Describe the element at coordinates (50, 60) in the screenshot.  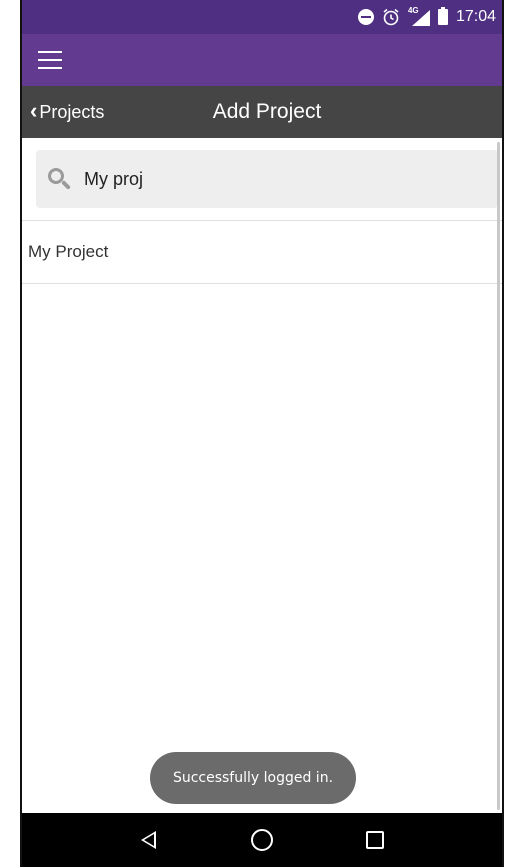
I see `menu-icon` at that location.